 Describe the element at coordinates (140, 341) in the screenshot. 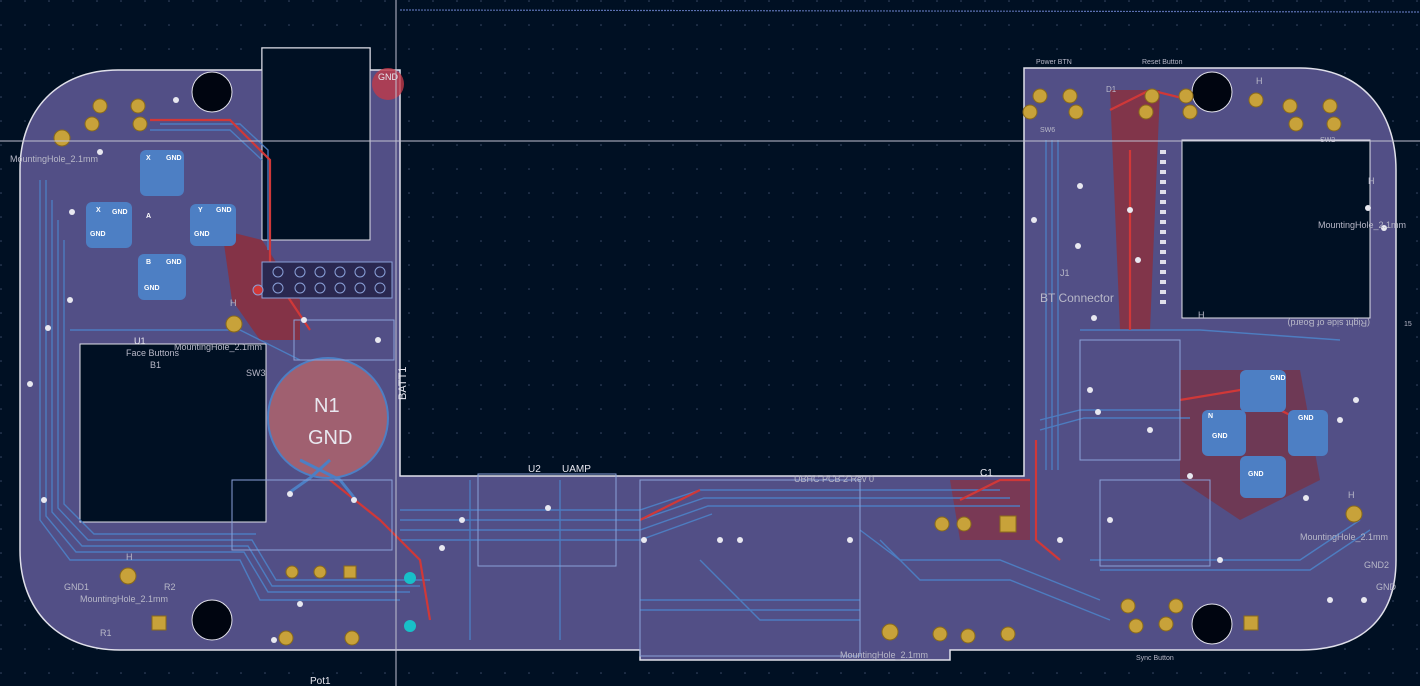

I see `u1-label: U1` at that location.